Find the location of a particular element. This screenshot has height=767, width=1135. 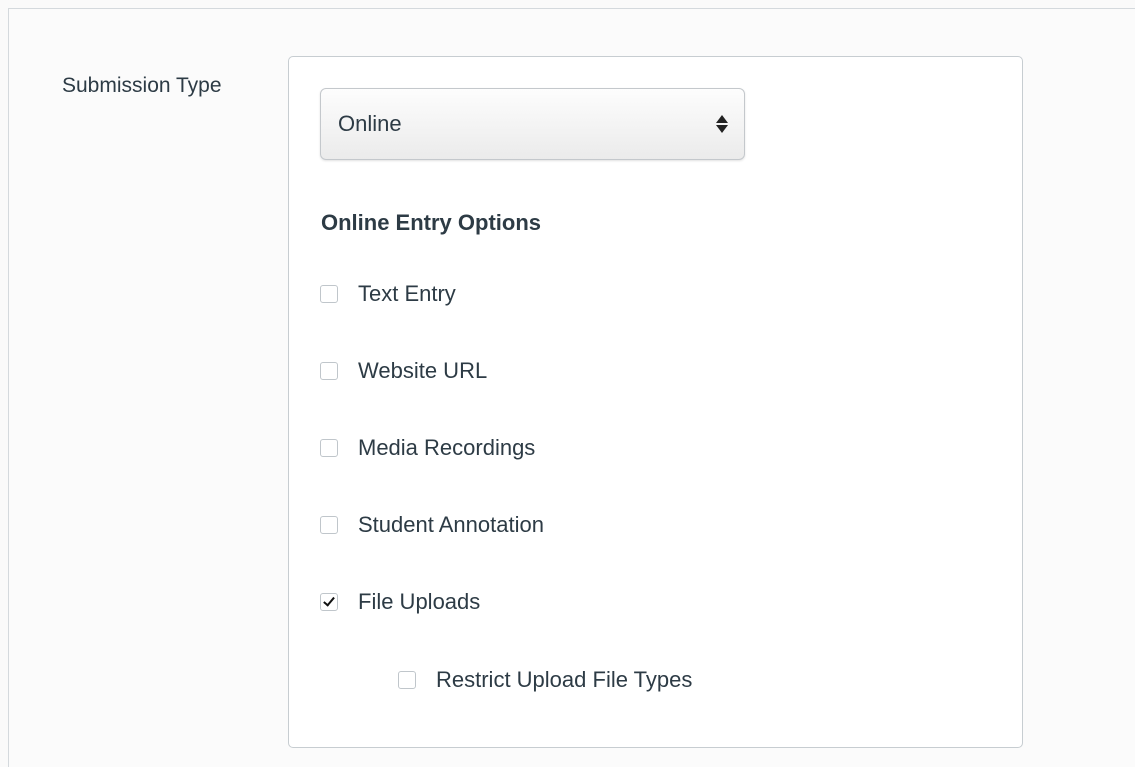

website-url-checkbox is located at coordinates (329, 371).